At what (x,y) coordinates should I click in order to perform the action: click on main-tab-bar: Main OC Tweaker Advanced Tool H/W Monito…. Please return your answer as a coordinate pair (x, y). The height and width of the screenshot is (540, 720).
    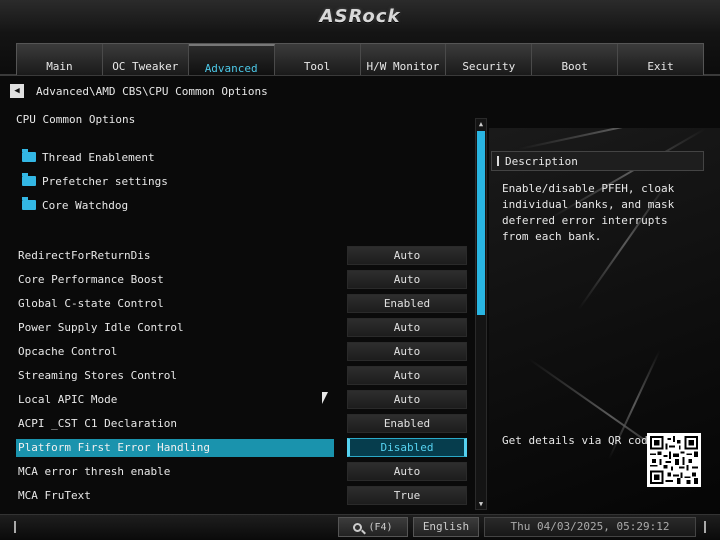
    Looking at the image, I should click on (360, 59).